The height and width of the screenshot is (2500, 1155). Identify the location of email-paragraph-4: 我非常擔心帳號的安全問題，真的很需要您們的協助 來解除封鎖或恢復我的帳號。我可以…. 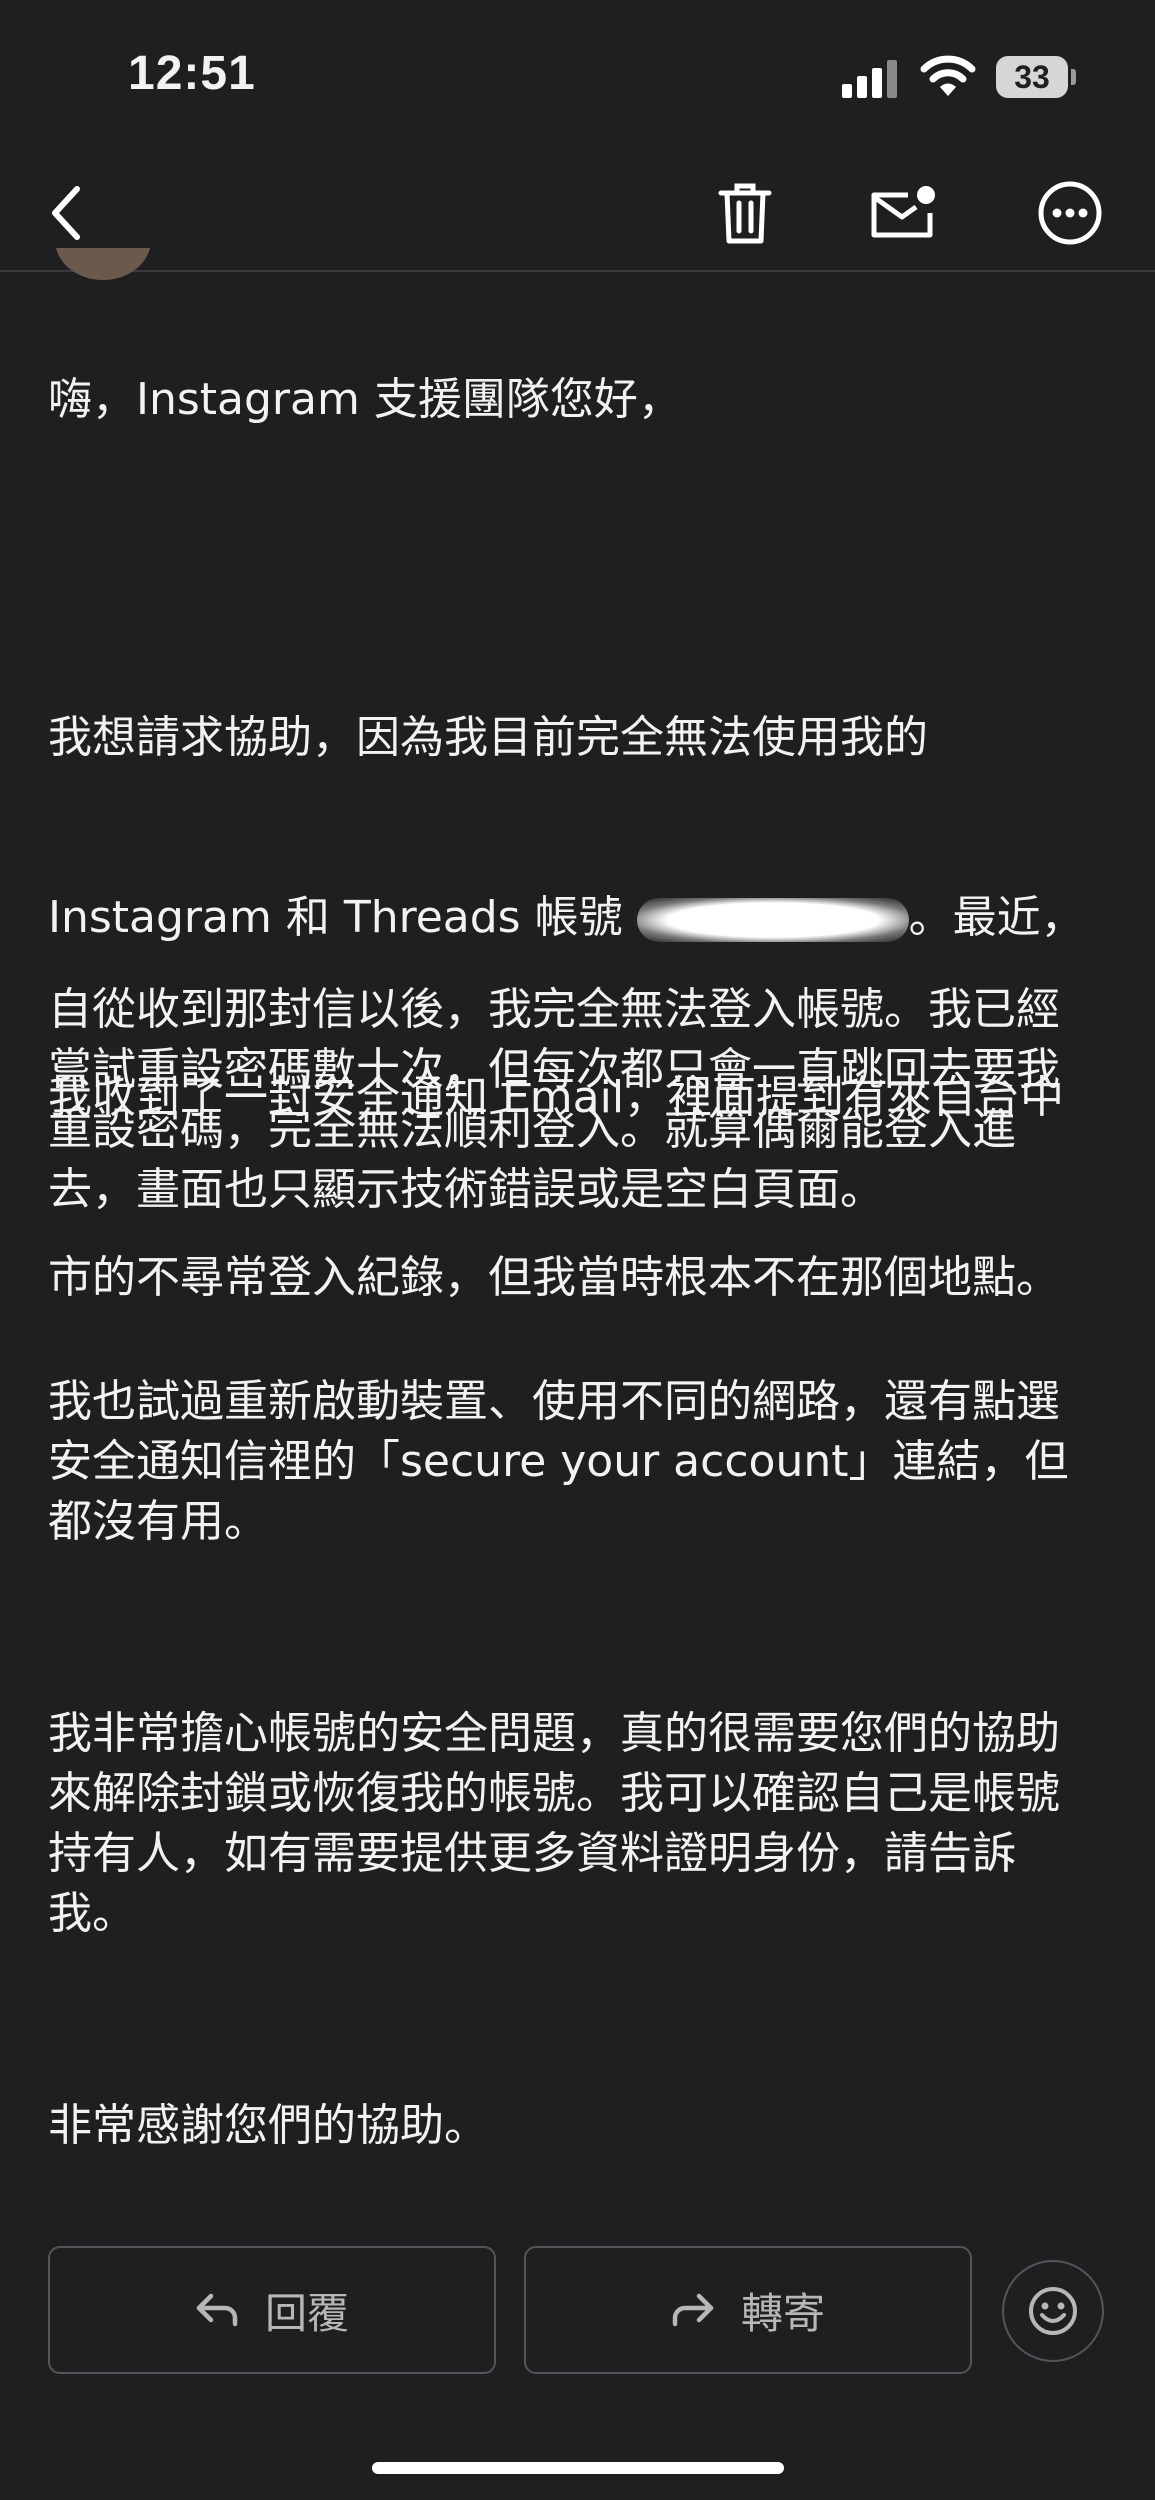
(554, 1823).